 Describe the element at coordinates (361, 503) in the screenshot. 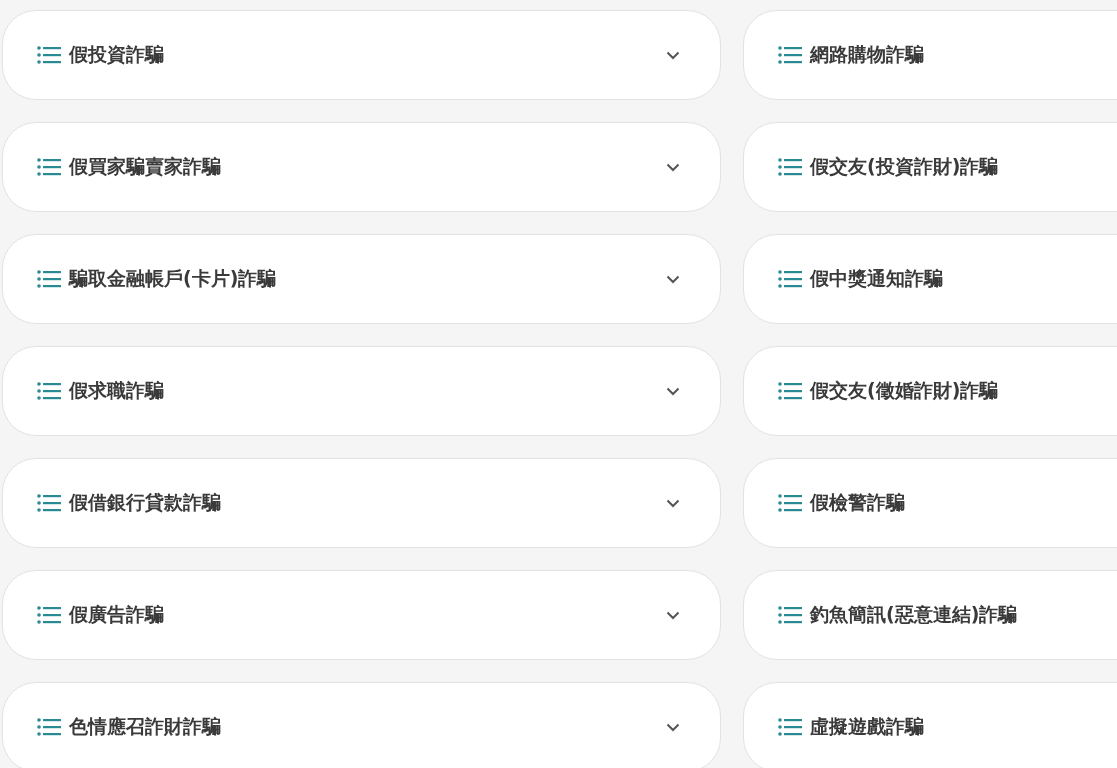

I see `accordion-header: 假借銀行貸款詐騙` at that location.